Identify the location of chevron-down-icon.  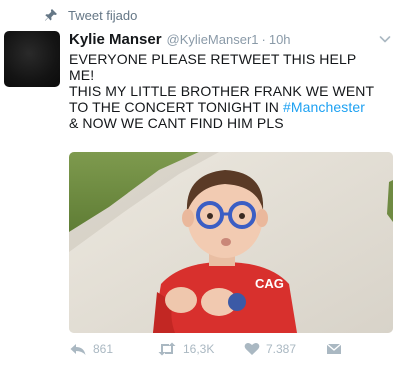
(385, 39).